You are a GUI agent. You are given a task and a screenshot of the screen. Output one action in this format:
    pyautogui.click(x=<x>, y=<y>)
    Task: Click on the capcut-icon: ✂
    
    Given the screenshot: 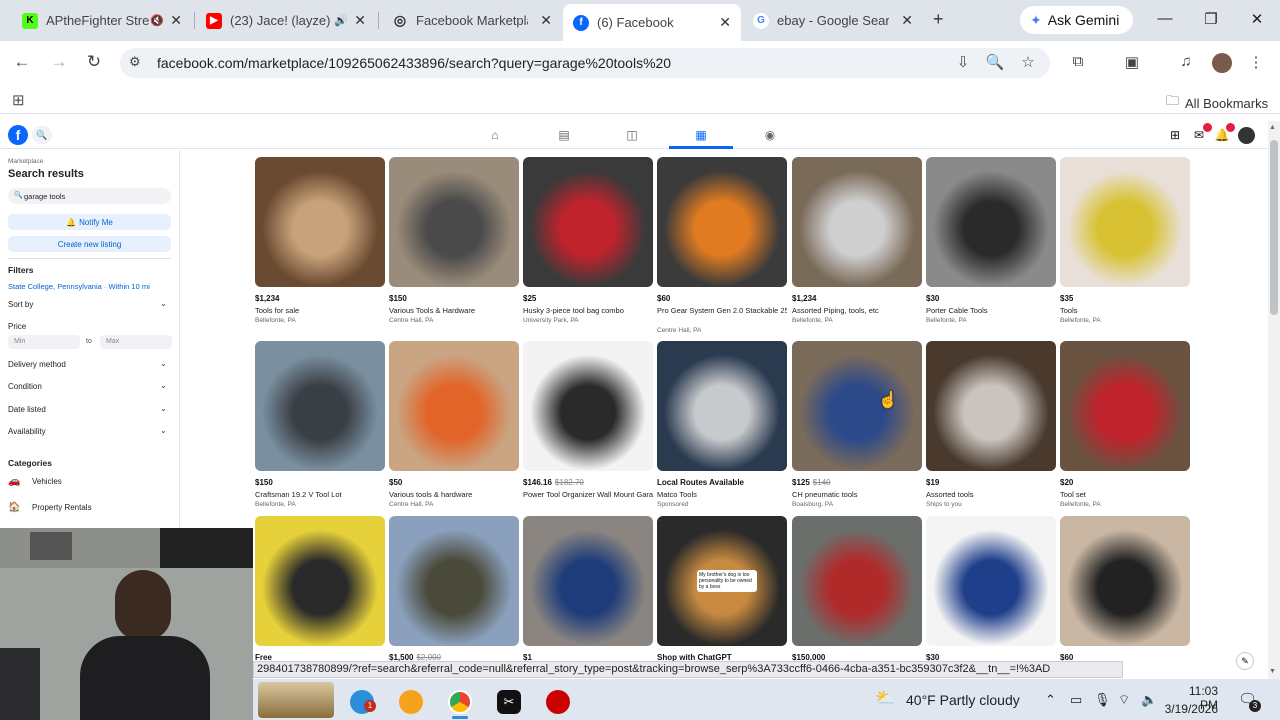 What is the action you would take?
    pyautogui.click(x=509, y=702)
    